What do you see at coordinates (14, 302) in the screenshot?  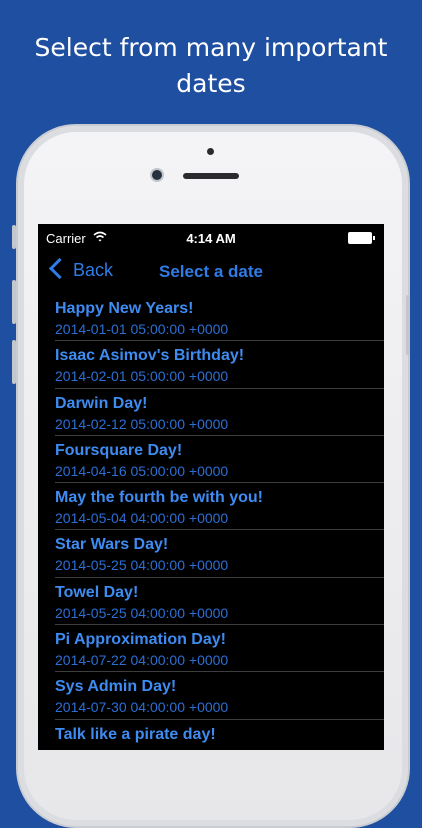 I see `volume-up-button` at bounding box center [14, 302].